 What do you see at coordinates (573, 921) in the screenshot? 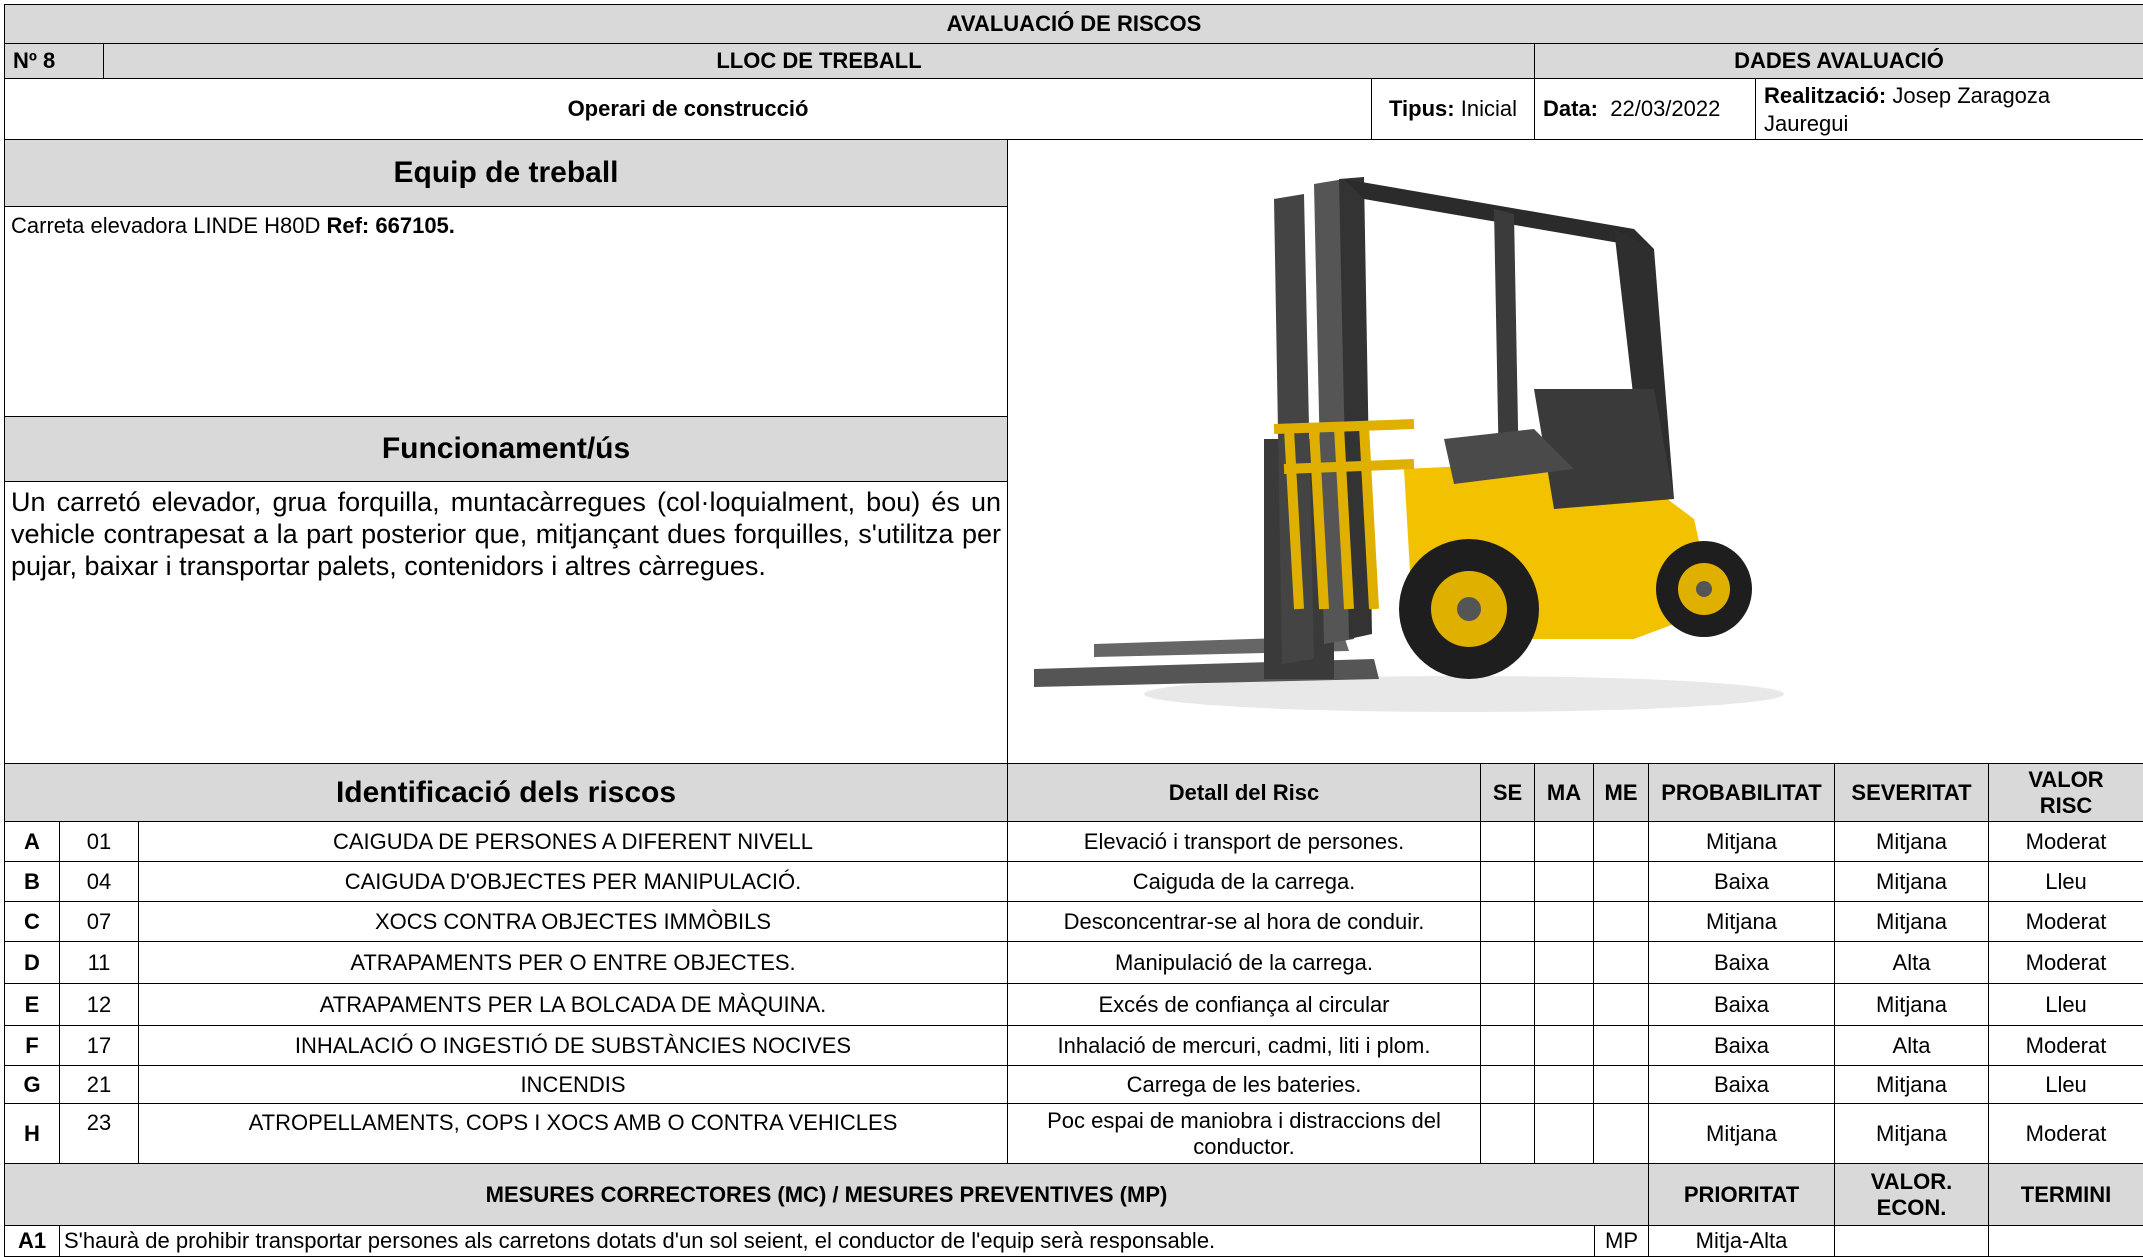
I see `risk-row-c-risk: XOCS CONTRA OBJECTES IMMÒBILS` at bounding box center [573, 921].